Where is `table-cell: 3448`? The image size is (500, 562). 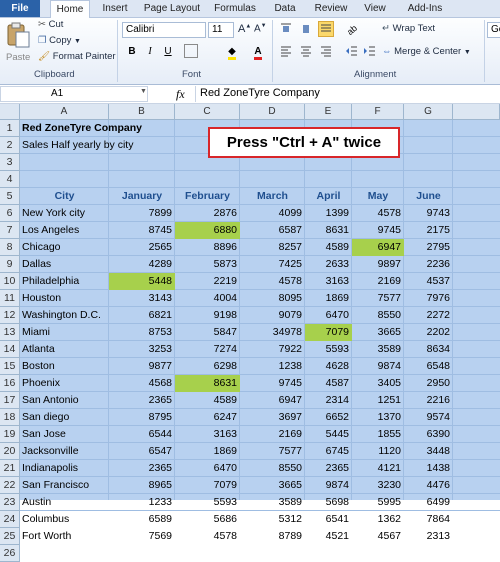 table-cell: 3448 is located at coordinates (428, 451).